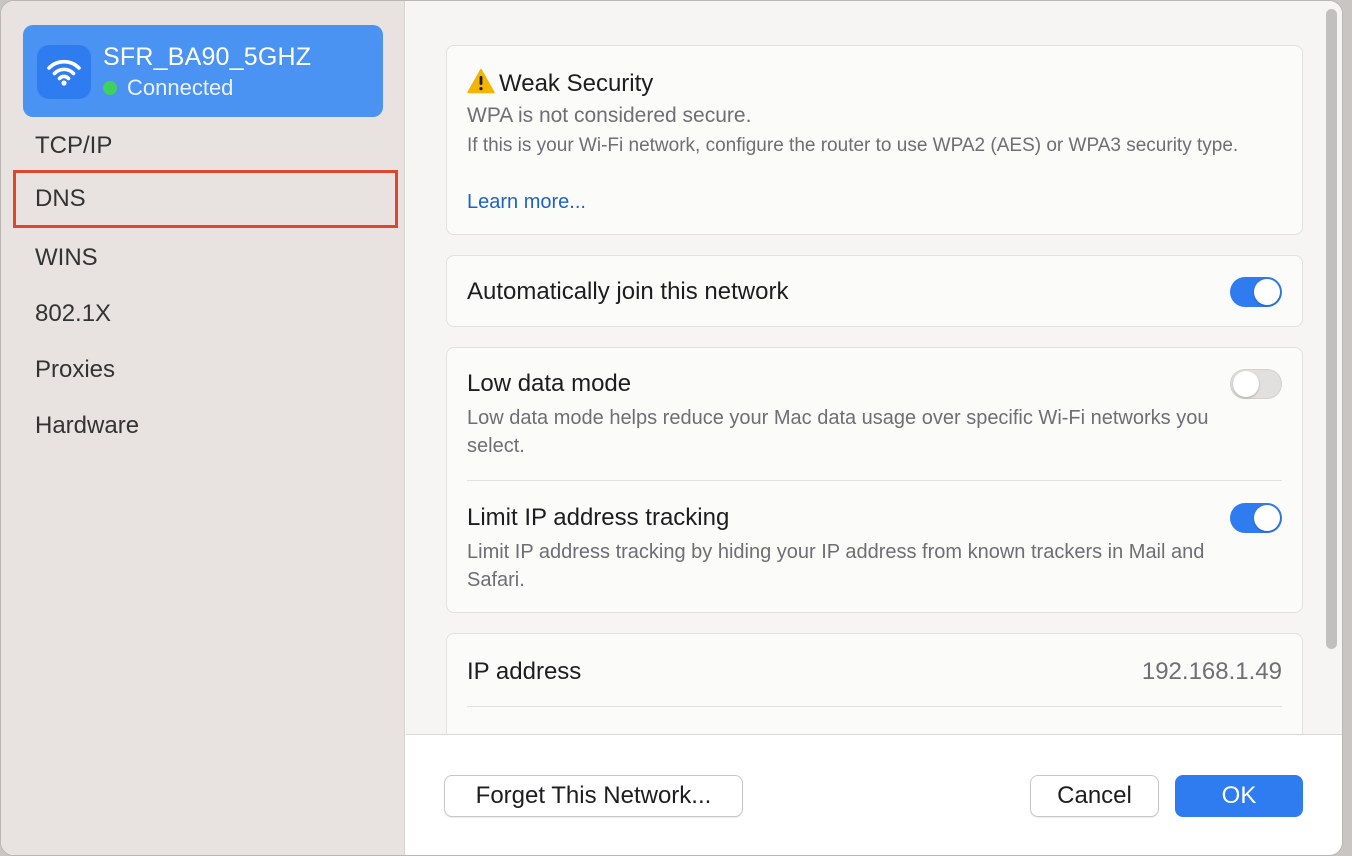 Image resolution: width=1352 pixels, height=856 pixels. Describe the element at coordinates (549, 383) in the screenshot. I see `low-data-label: Low data mode` at that location.